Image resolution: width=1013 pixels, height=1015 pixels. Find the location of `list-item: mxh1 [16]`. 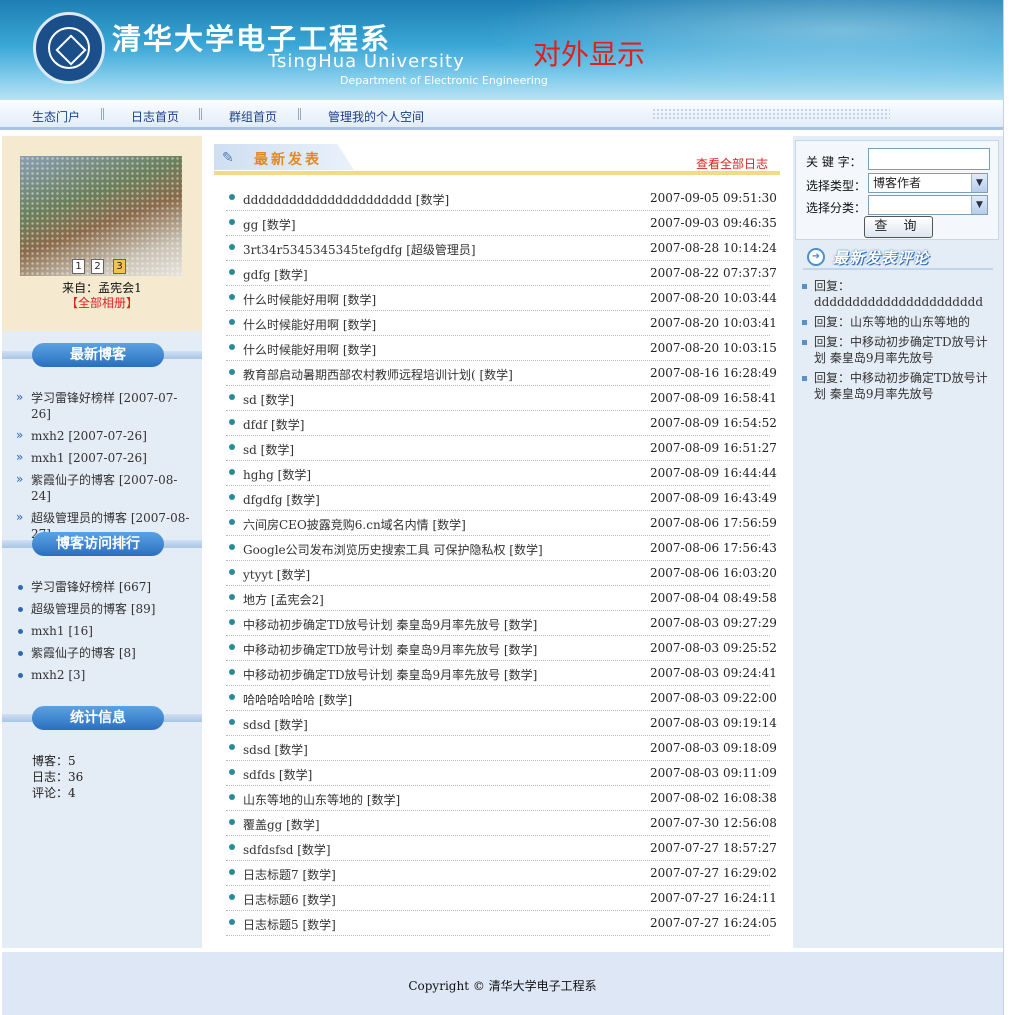

list-item: mxh1 [16] is located at coordinates (106, 631).